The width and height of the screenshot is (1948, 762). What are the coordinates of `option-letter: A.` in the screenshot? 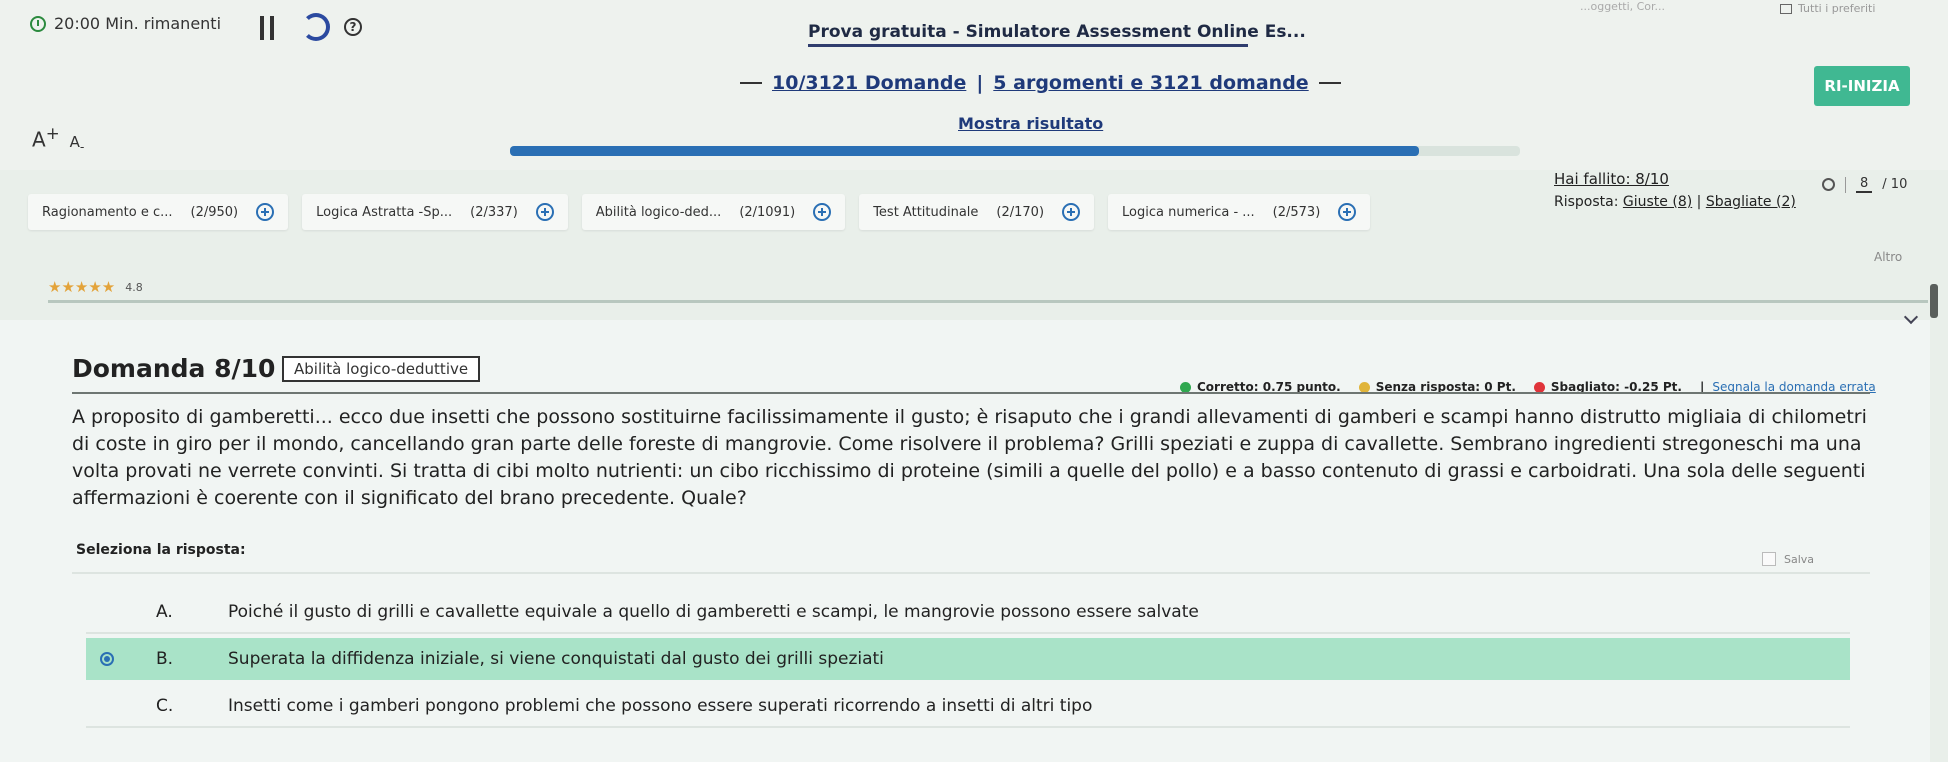 It's located at (164, 612).